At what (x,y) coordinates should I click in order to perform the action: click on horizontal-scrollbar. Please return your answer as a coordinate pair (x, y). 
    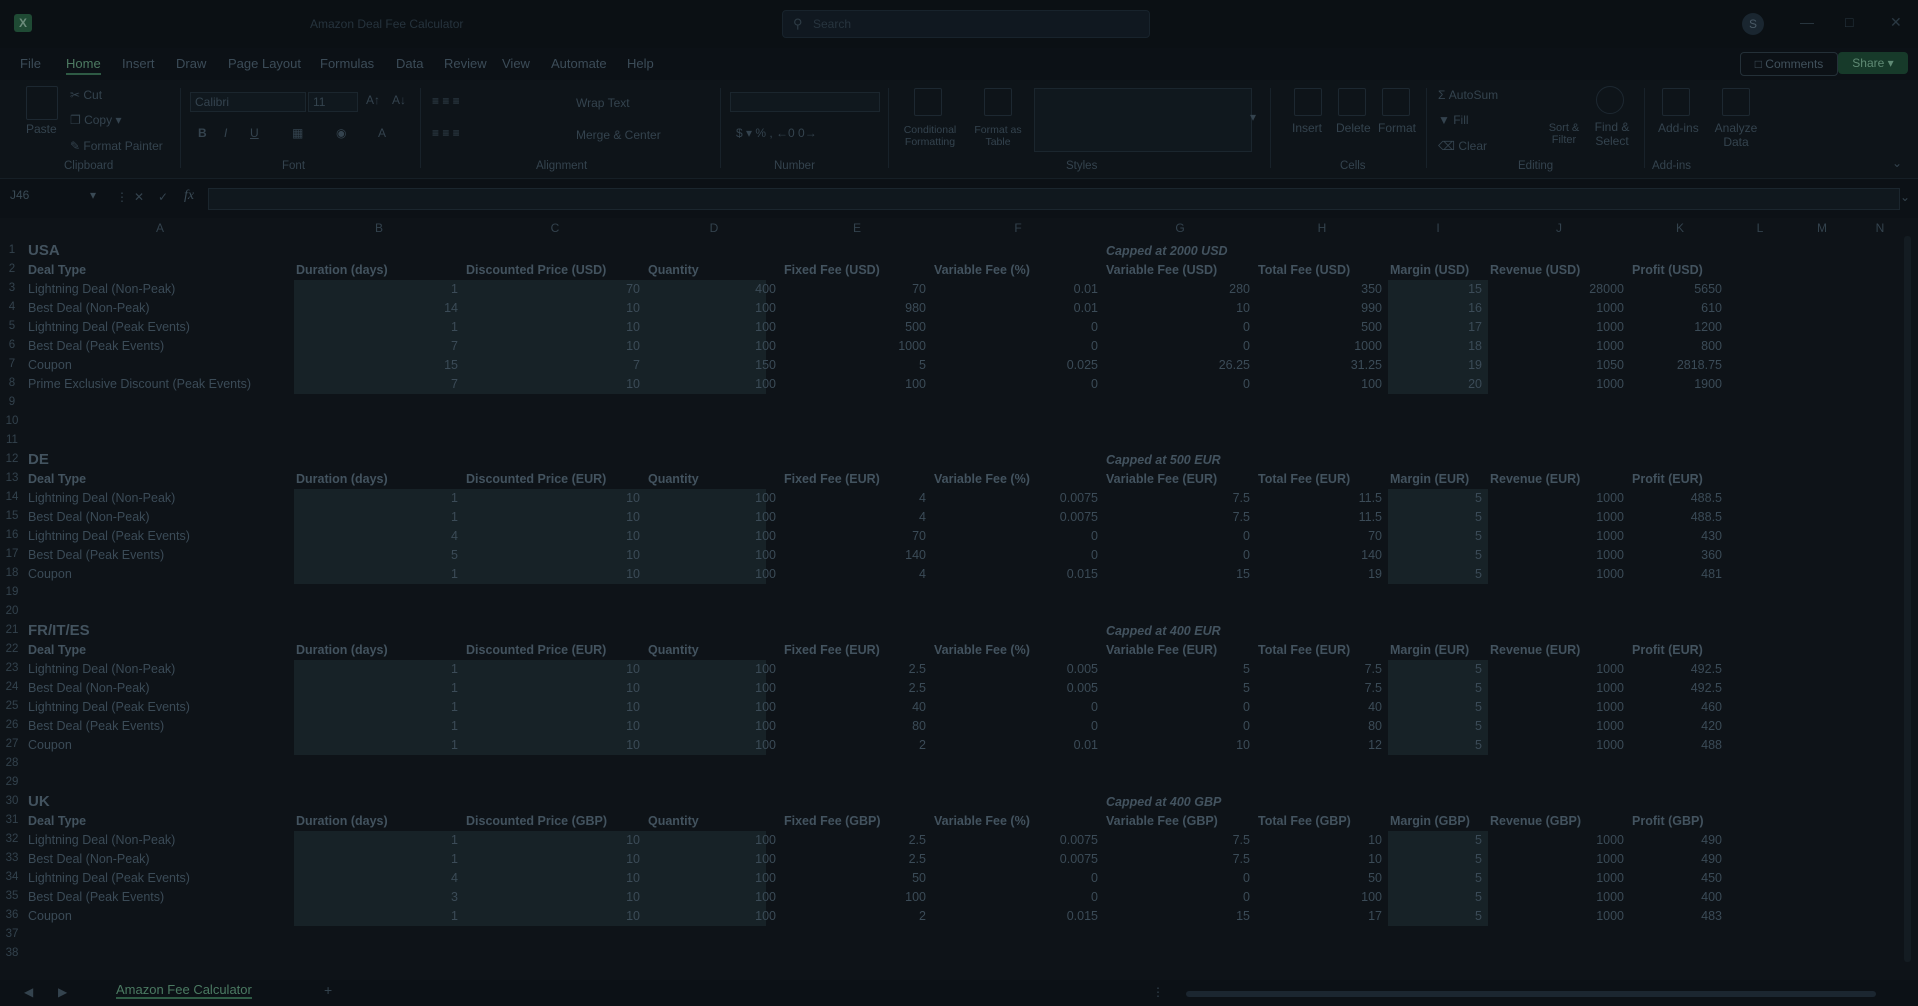
    Looking at the image, I should click on (1531, 994).